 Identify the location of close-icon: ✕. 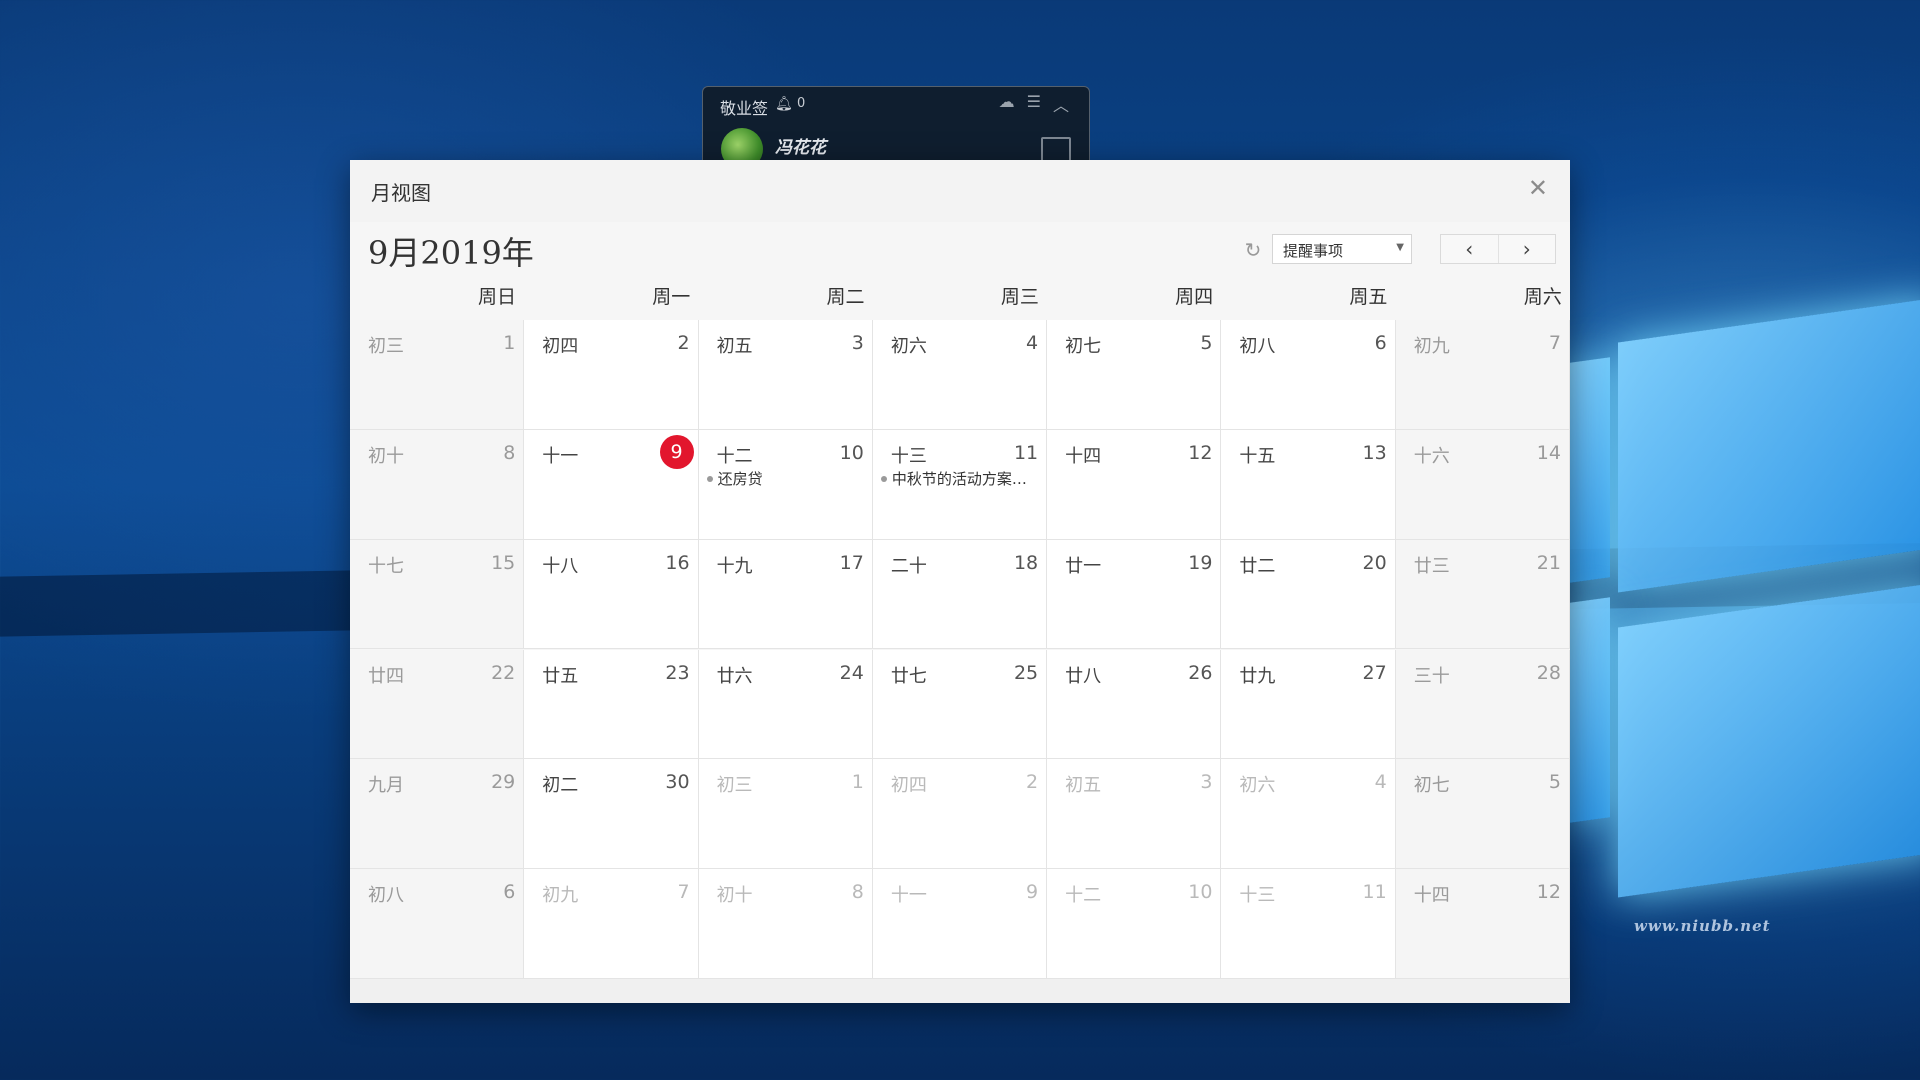
(1538, 188).